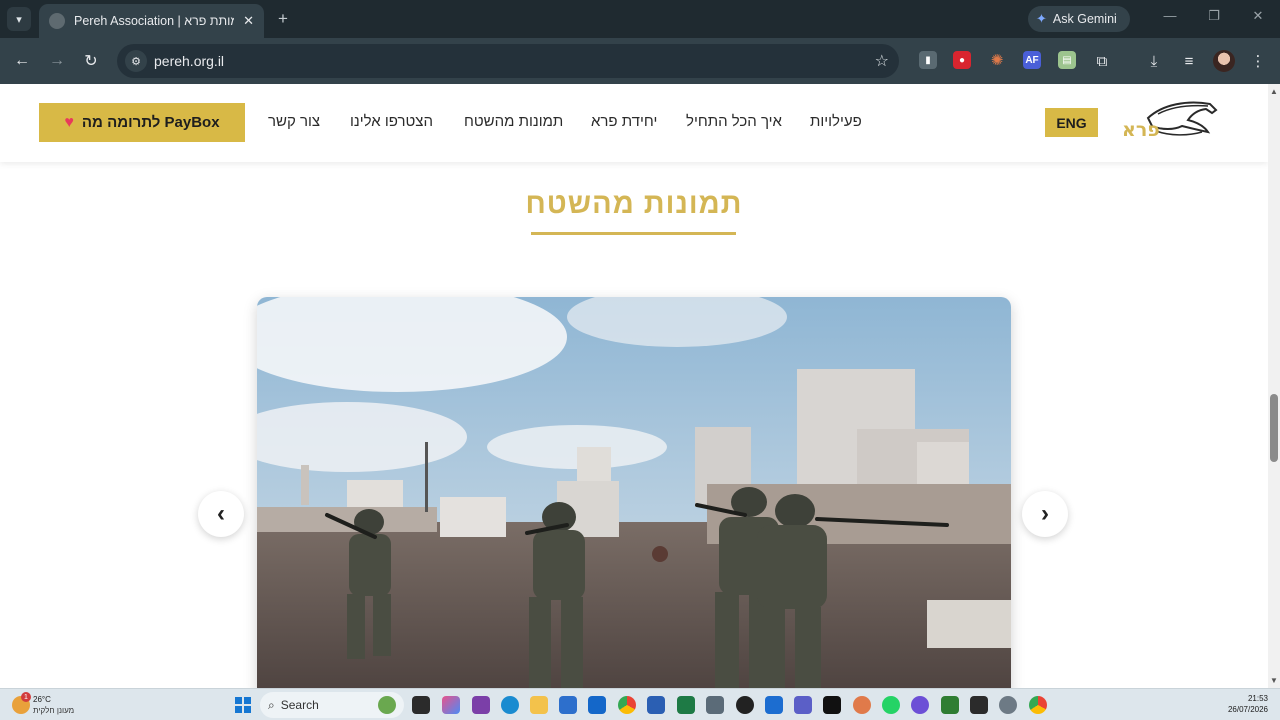  What do you see at coordinates (136, 61) in the screenshot?
I see `site-info-icon: ⚙` at bounding box center [136, 61].